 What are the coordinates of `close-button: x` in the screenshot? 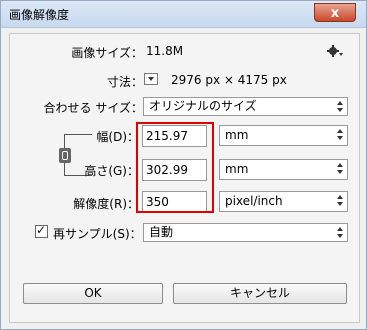 It's located at (335, 12).